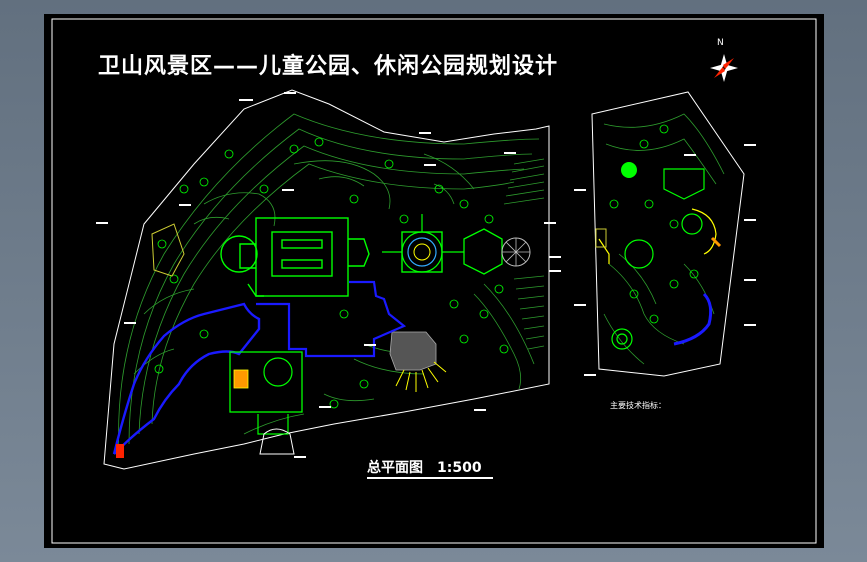 This screenshot has height=562, width=867. What do you see at coordinates (328, 66) in the screenshot?
I see `drawing-title: 卫山风景区——儿童公园、休闲公园规划设计` at bounding box center [328, 66].